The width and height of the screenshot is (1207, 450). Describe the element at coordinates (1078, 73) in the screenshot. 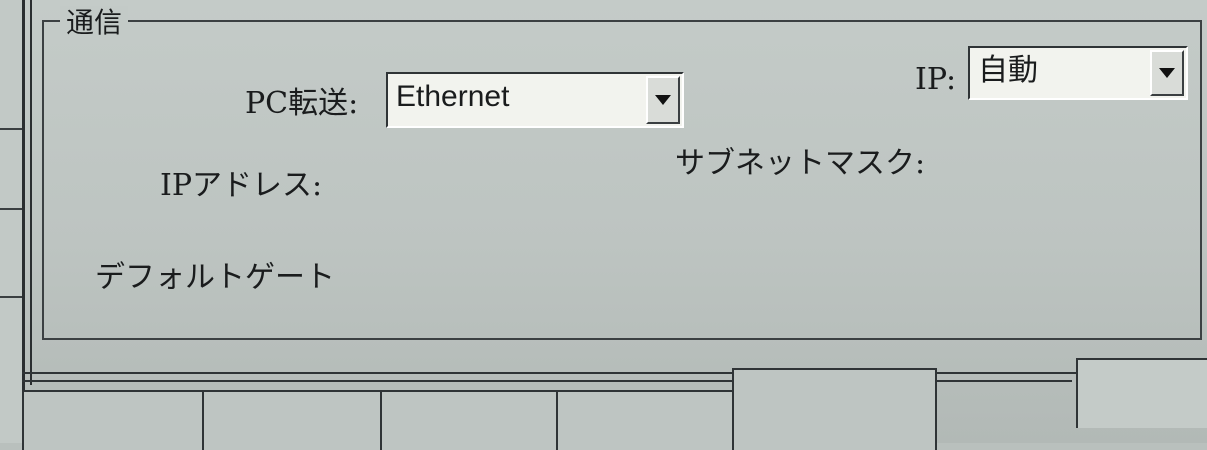

I see `ip-mode-select: 自動` at that location.